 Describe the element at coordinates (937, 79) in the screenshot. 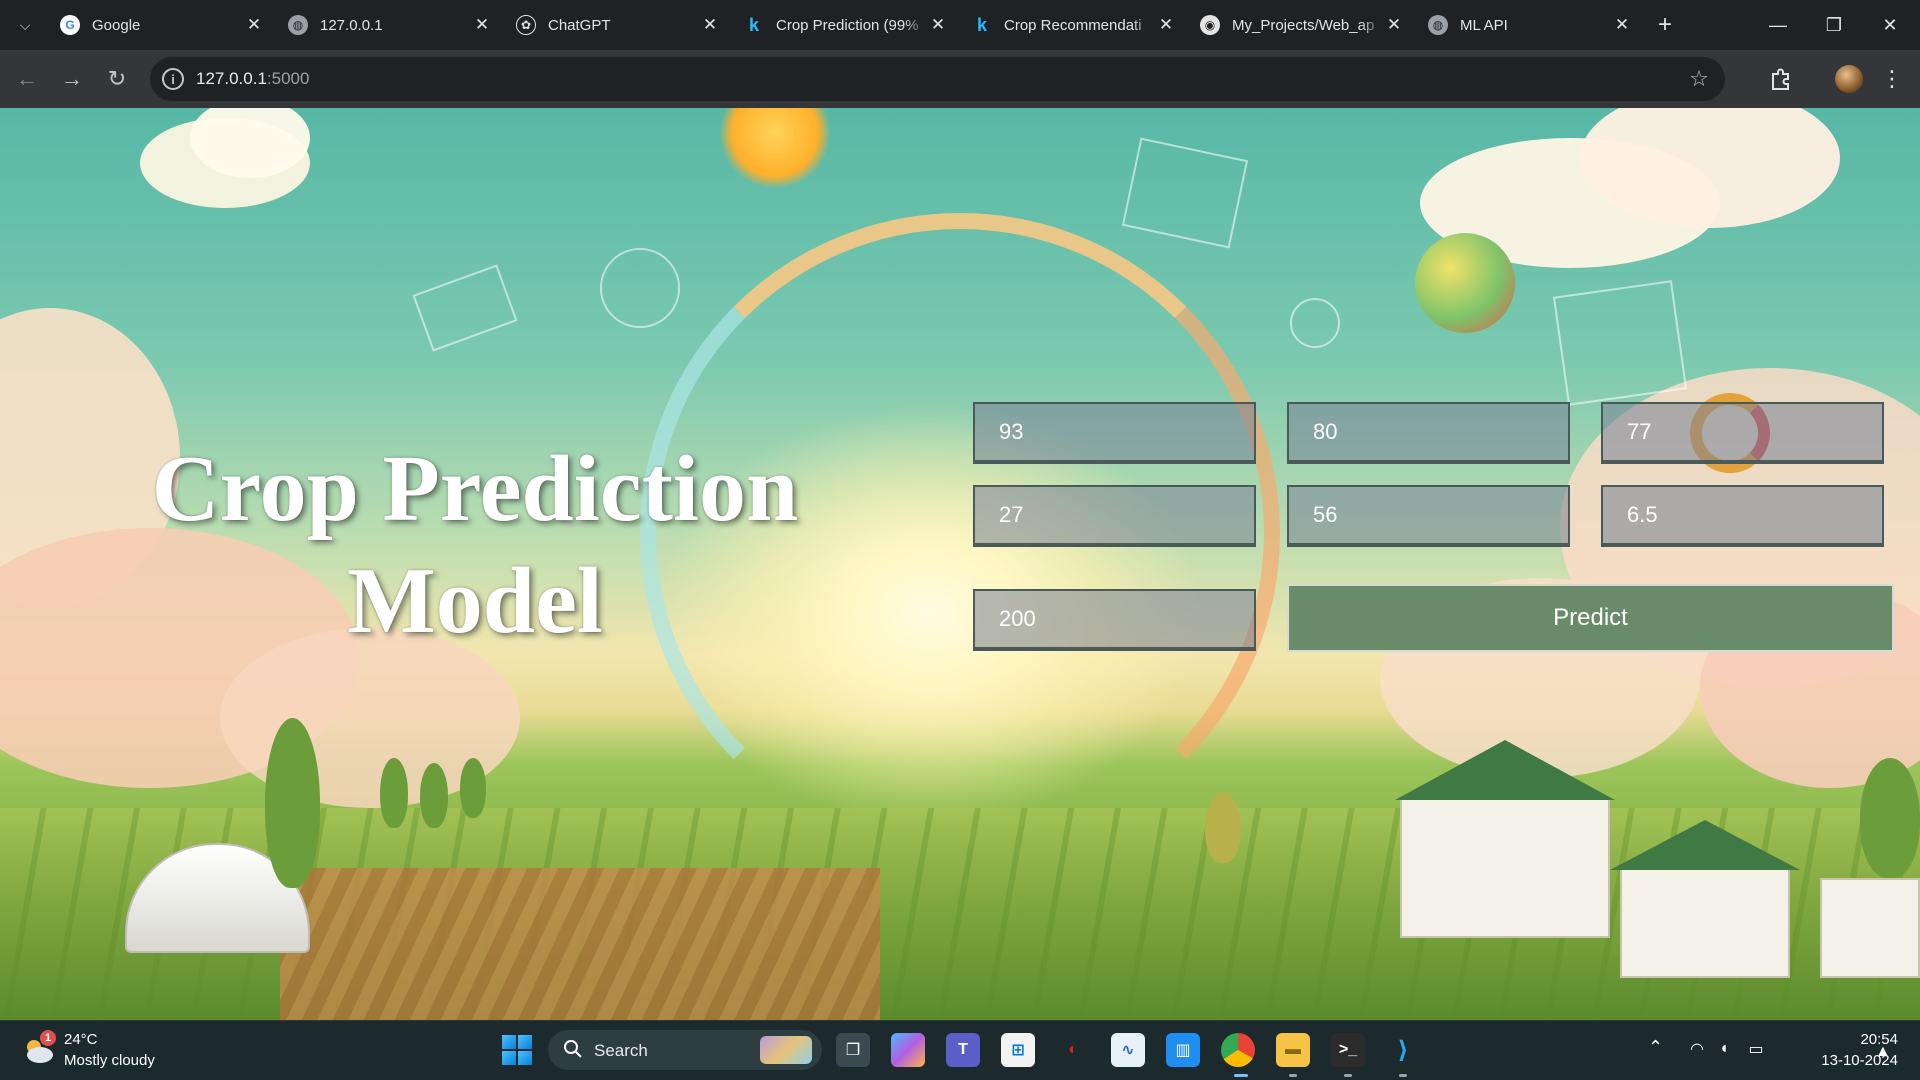

I see `address-bar: i 127.0.0.1:5000 ☆` at that location.